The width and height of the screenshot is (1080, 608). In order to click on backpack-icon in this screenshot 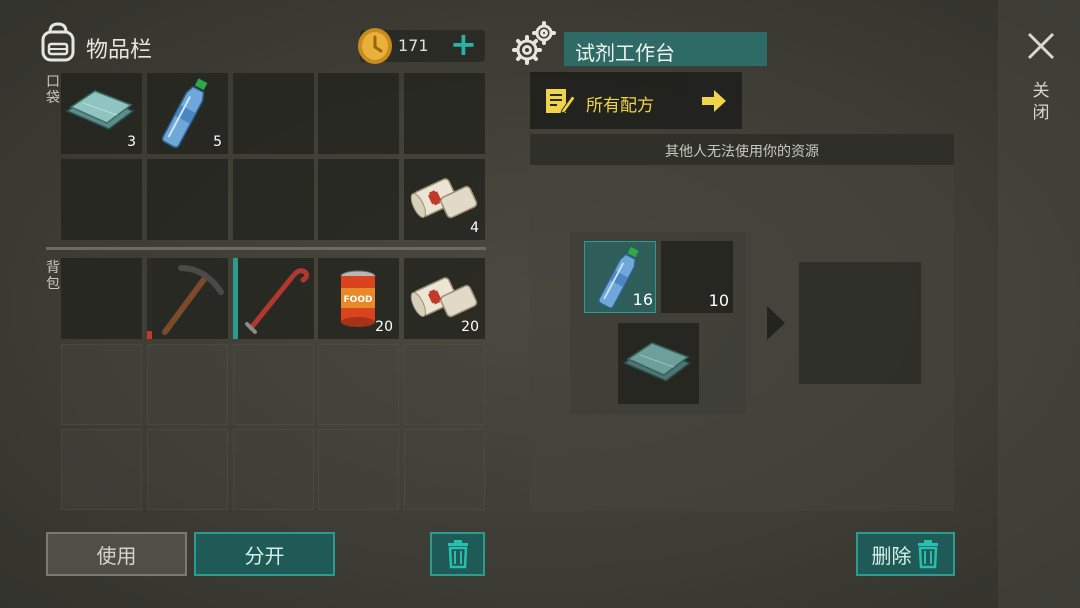, I will do `click(58, 42)`.